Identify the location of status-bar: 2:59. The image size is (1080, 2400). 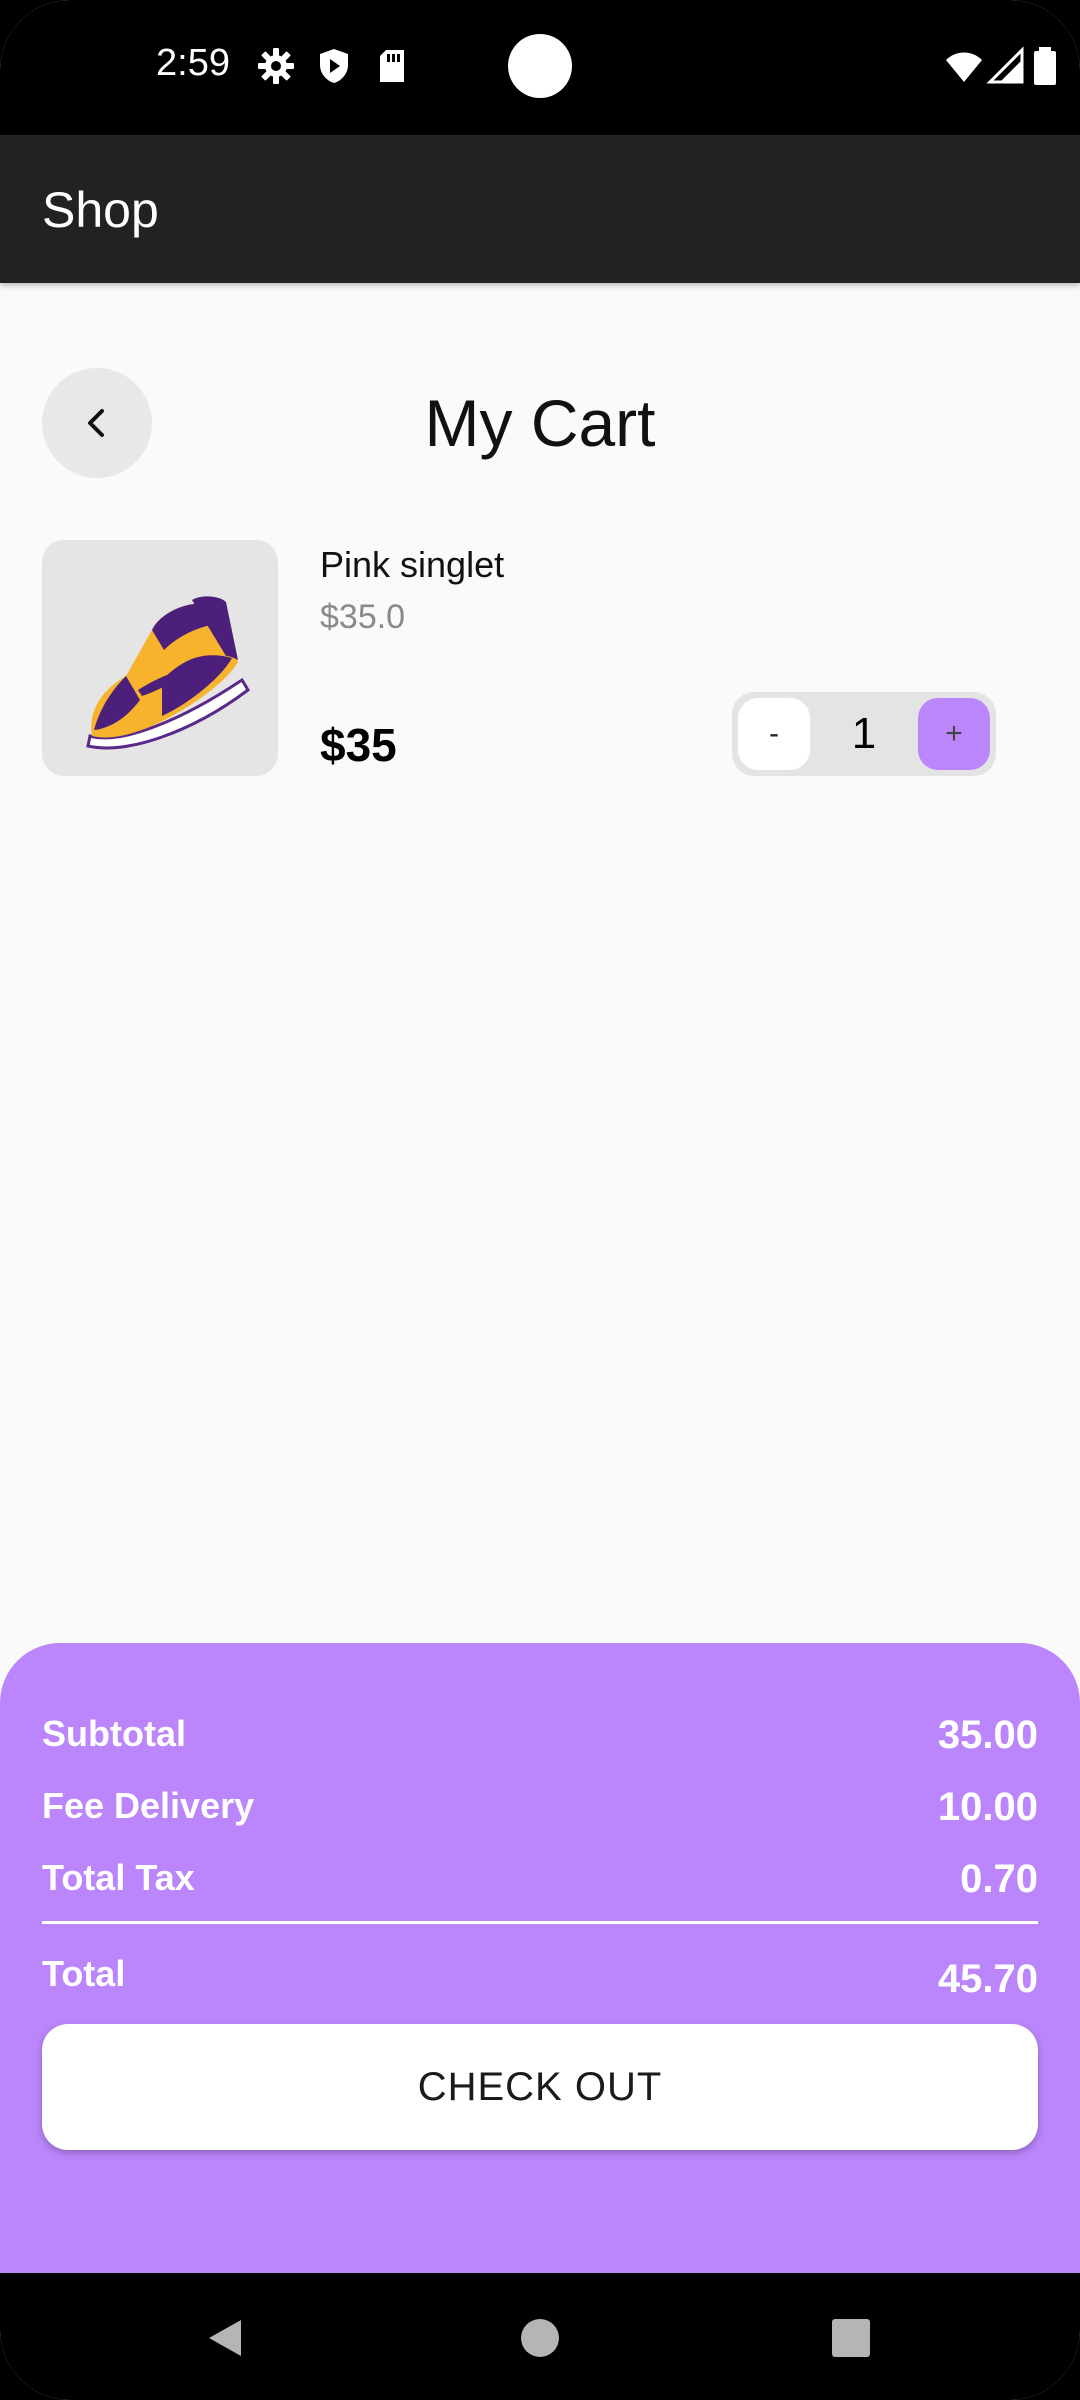
(540, 67).